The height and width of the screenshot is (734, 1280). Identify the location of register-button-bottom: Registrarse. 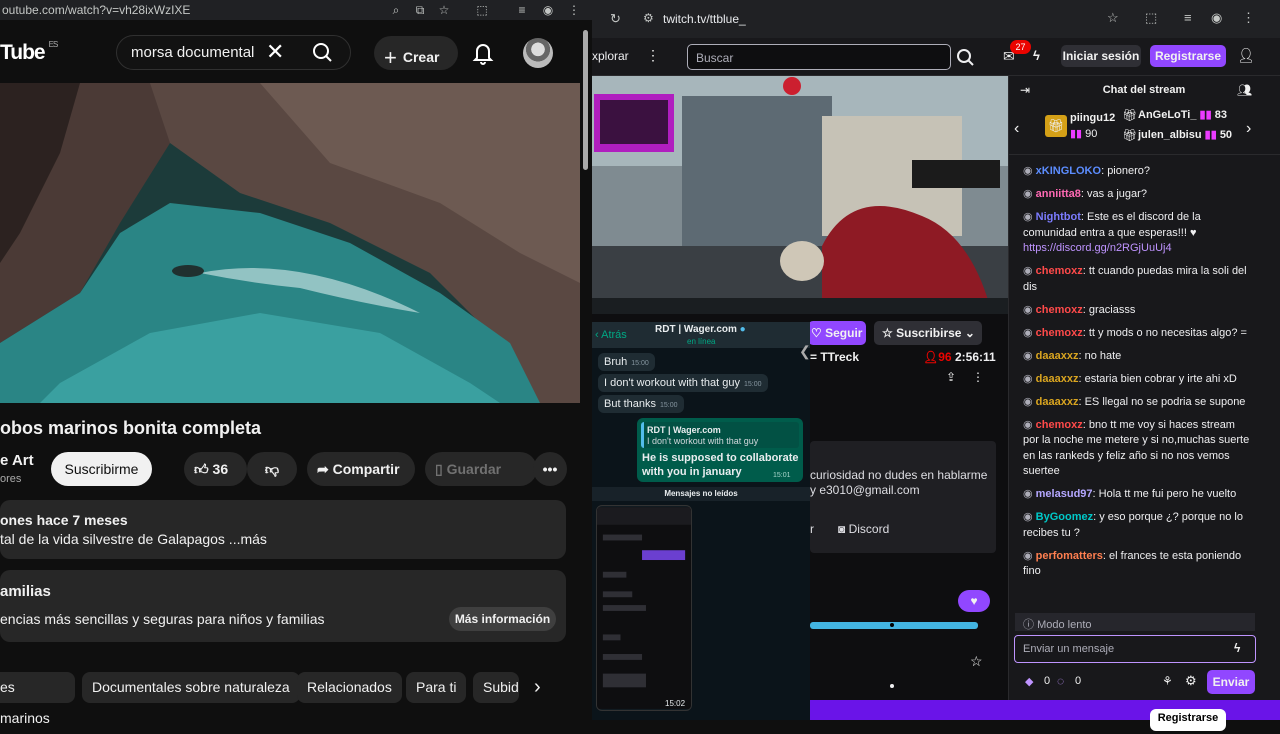
(1188, 720).